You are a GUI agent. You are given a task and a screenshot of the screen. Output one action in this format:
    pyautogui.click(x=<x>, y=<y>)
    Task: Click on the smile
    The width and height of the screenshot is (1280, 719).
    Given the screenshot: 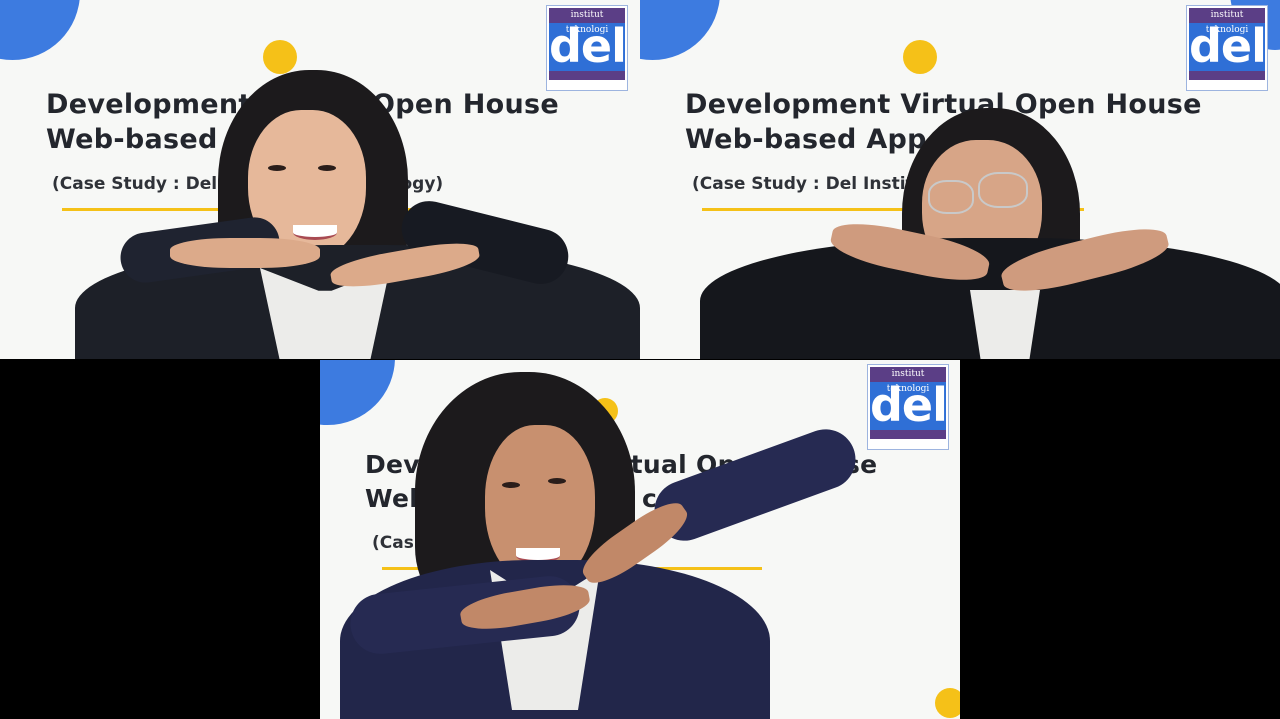 What is the action you would take?
    pyautogui.click(x=315, y=232)
    